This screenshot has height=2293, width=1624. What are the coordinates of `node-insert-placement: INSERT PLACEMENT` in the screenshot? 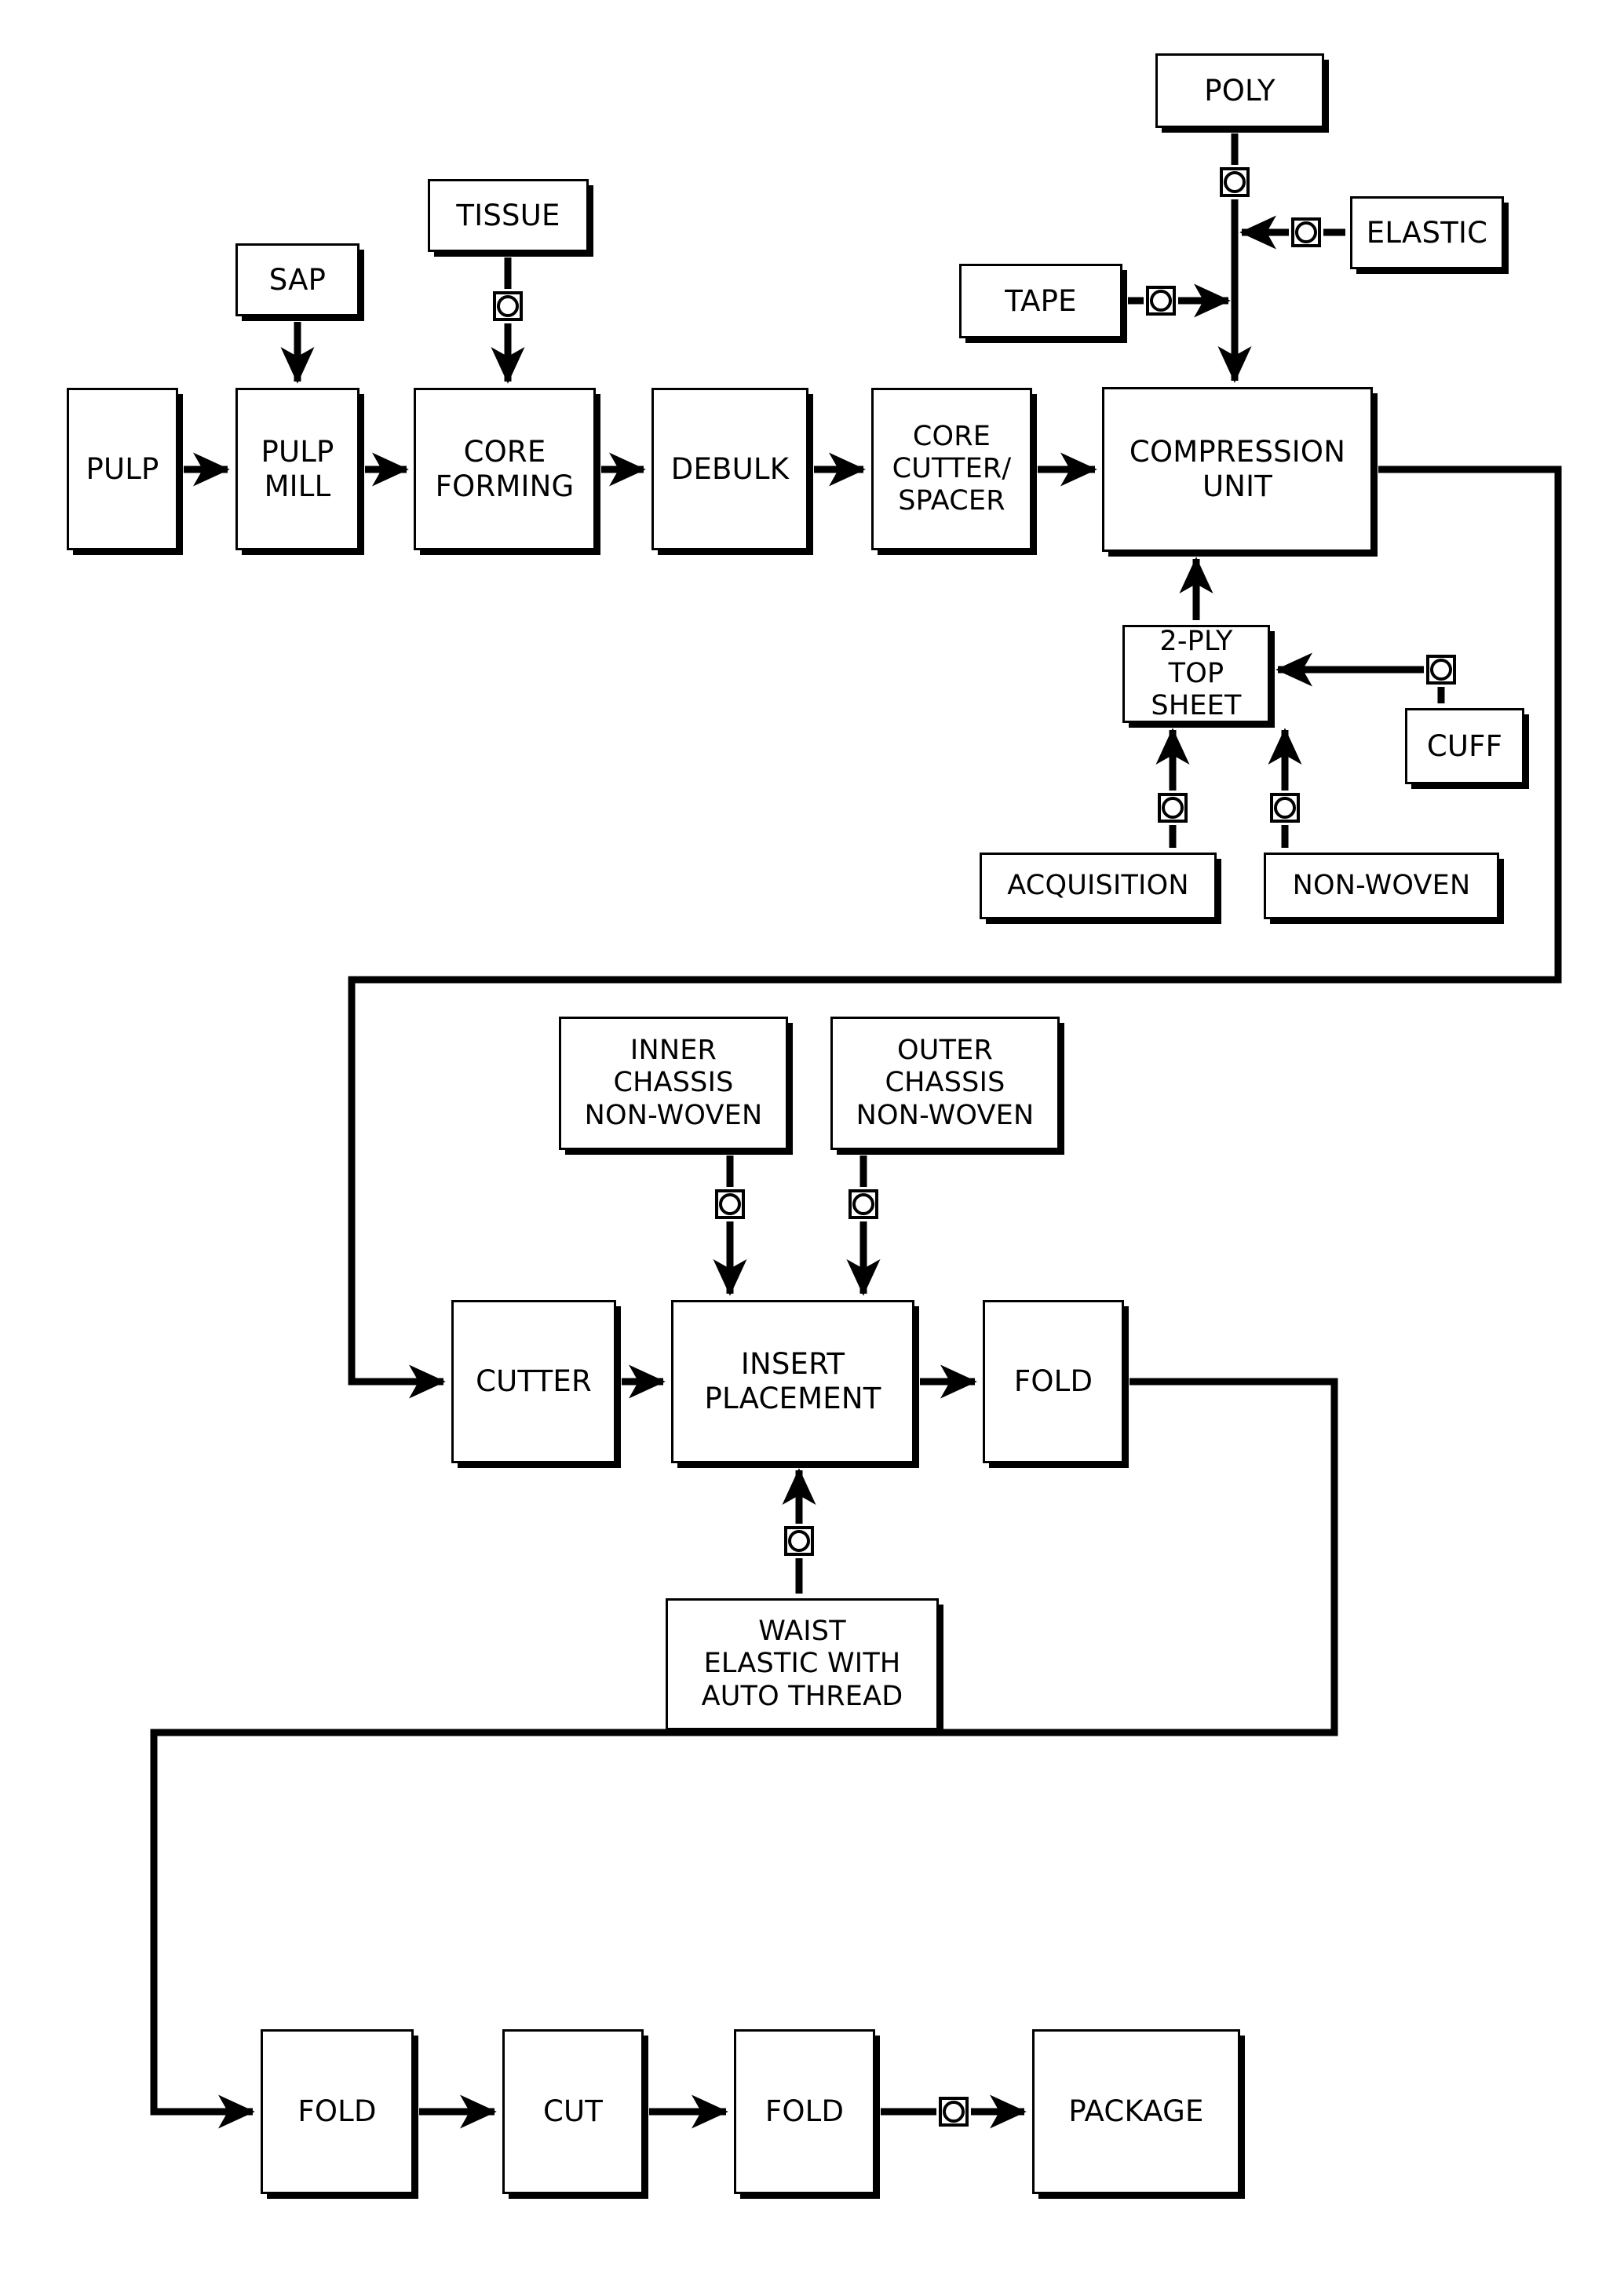 It's located at (792, 1381).